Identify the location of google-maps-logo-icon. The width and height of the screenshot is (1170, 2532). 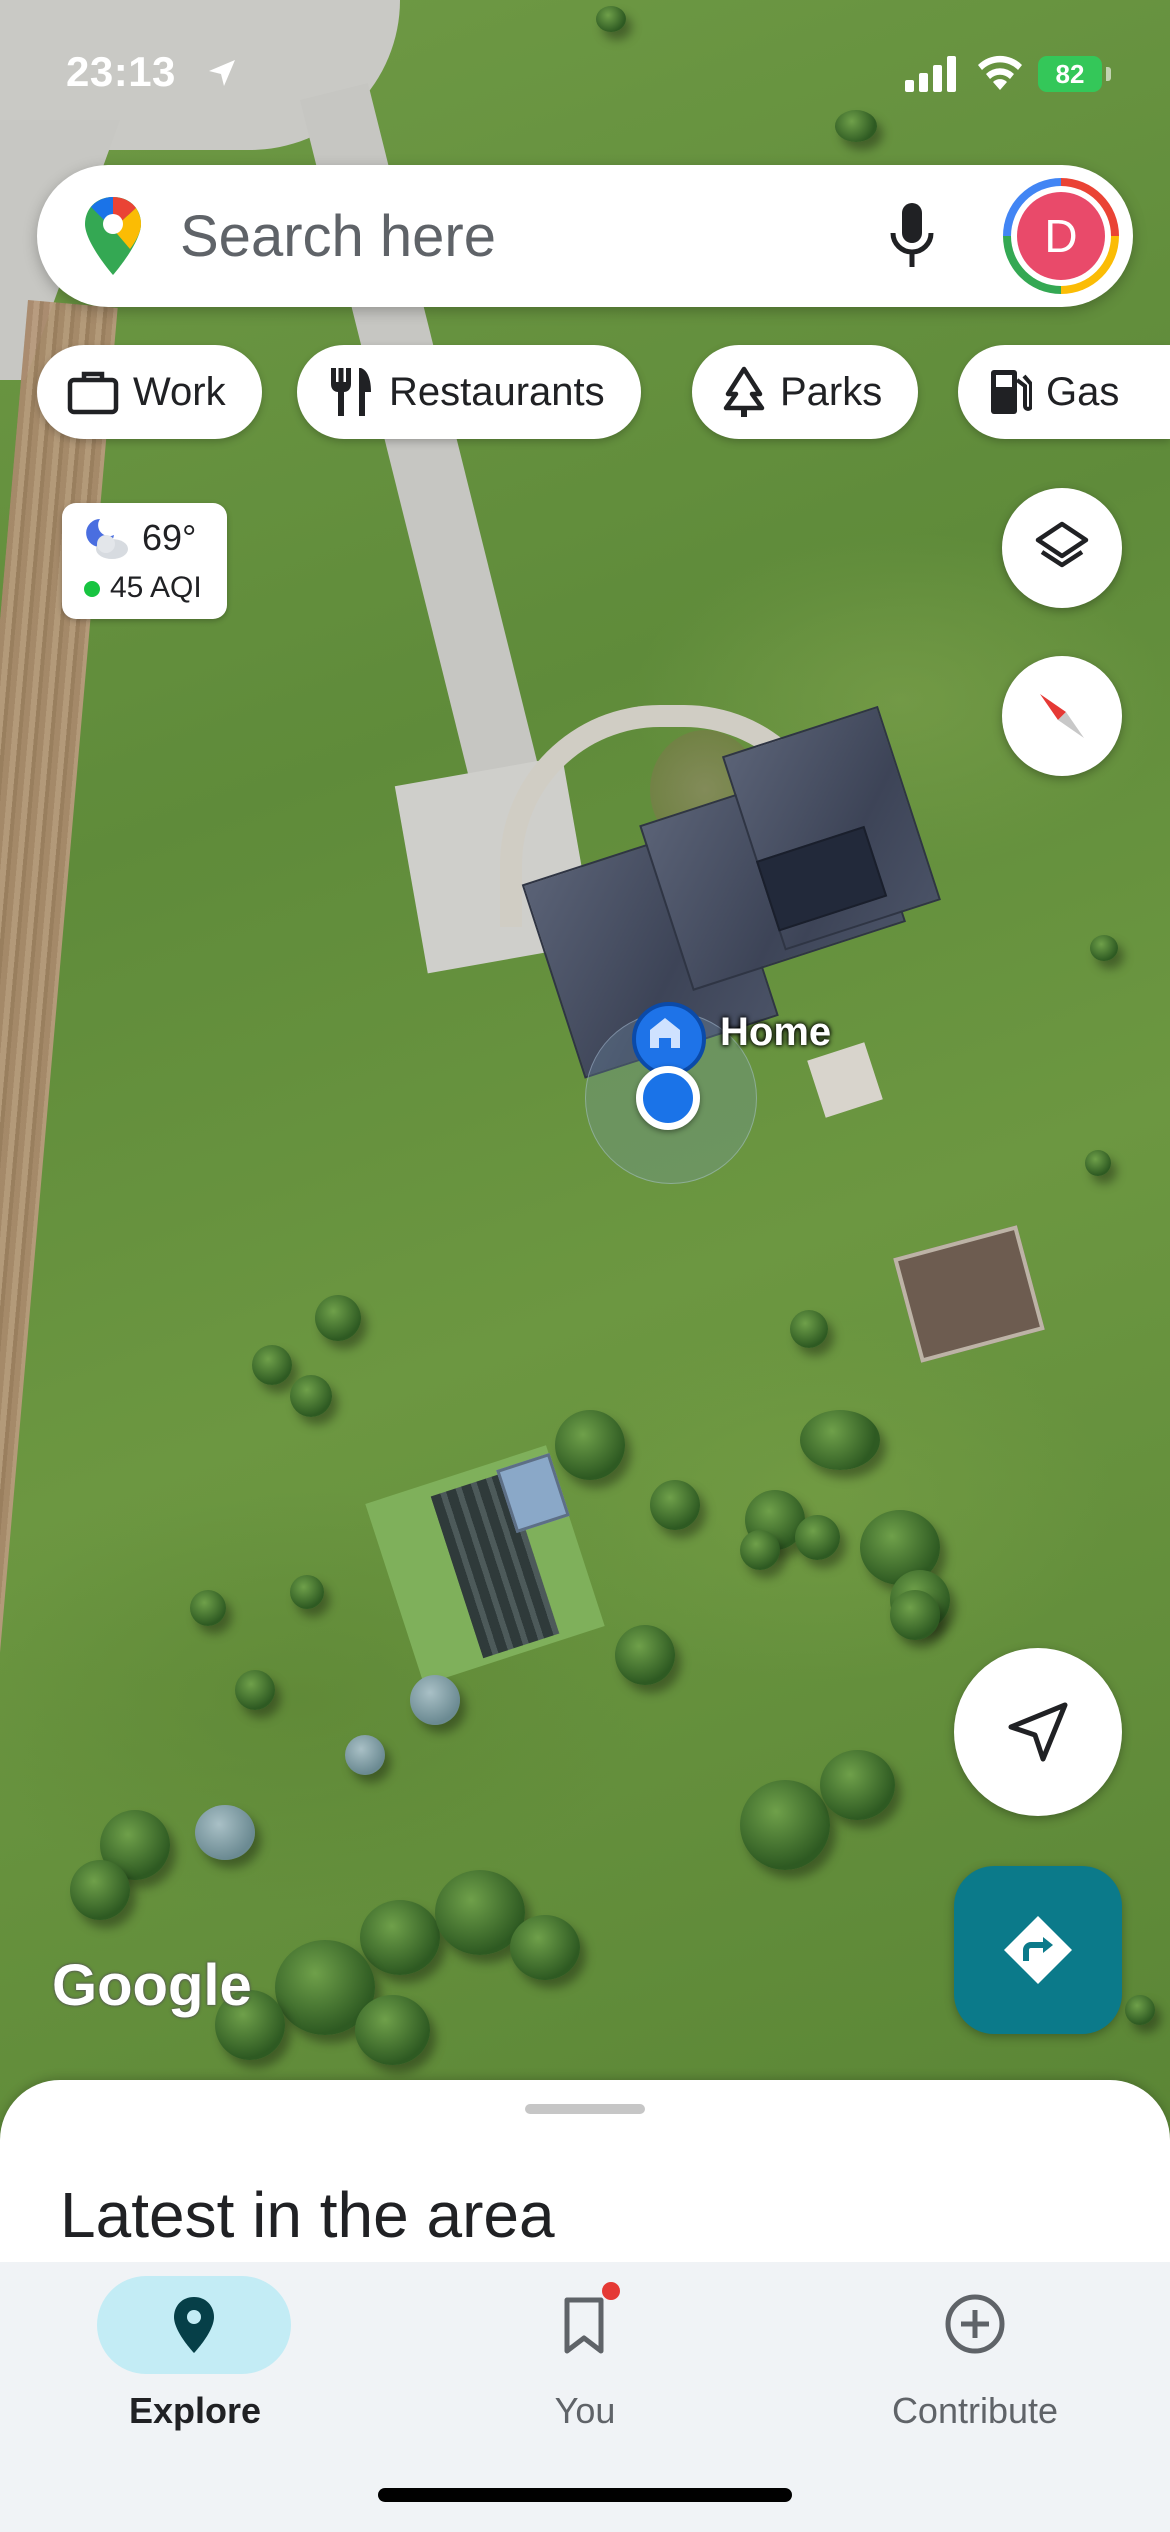
(113, 236).